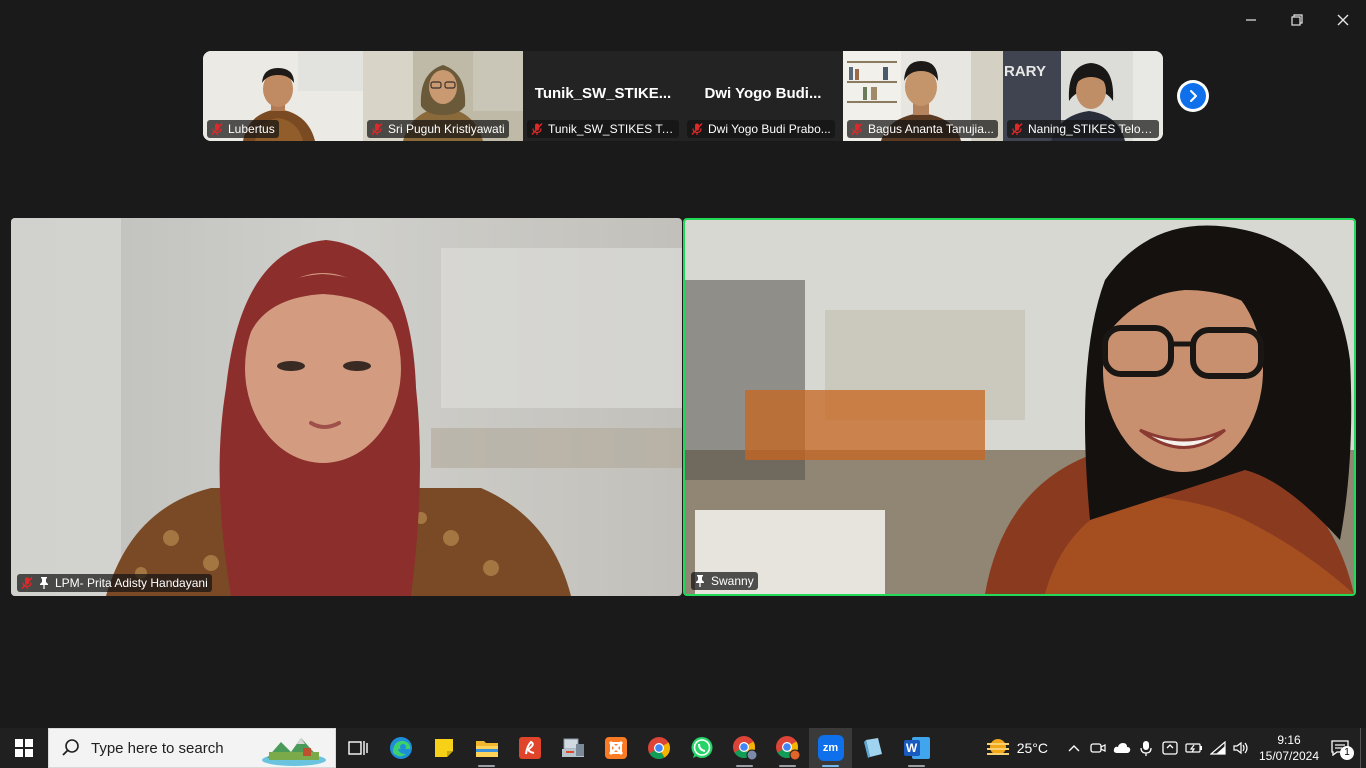  I want to click on pdf-reader-icon, so click(529, 748).